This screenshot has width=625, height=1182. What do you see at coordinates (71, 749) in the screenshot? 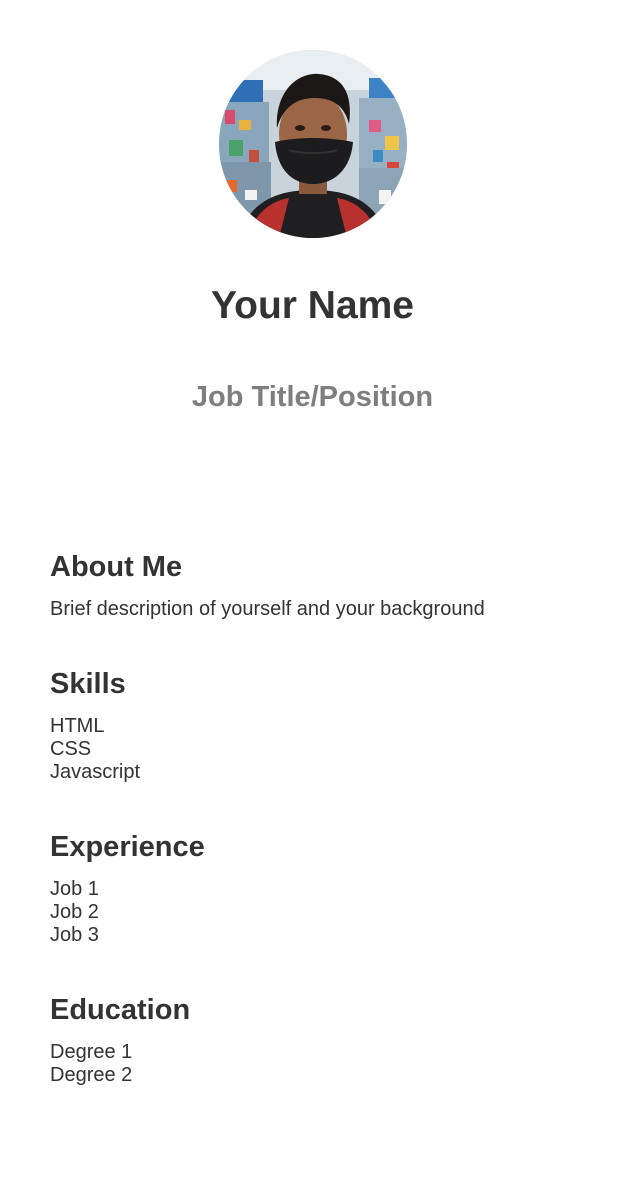
I see `skill-item: CSS` at bounding box center [71, 749].